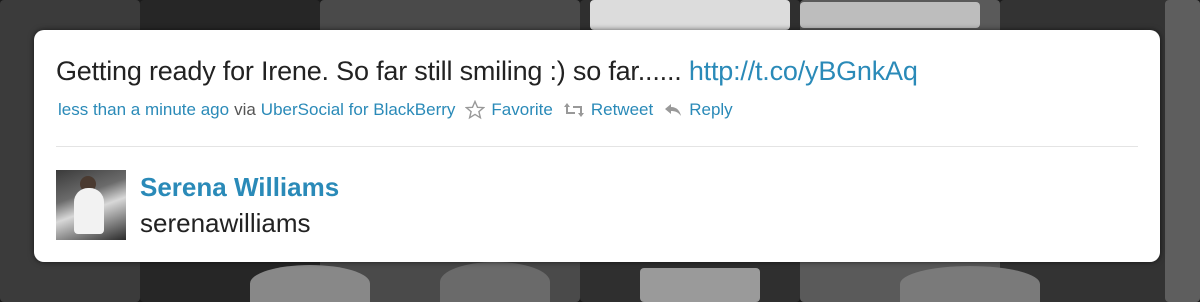 This screenshot has height=302, width=1200. What do you see at coordinates (475, 110) in the screenshot?
I see `star-icon` at bounding box center [475, 110].